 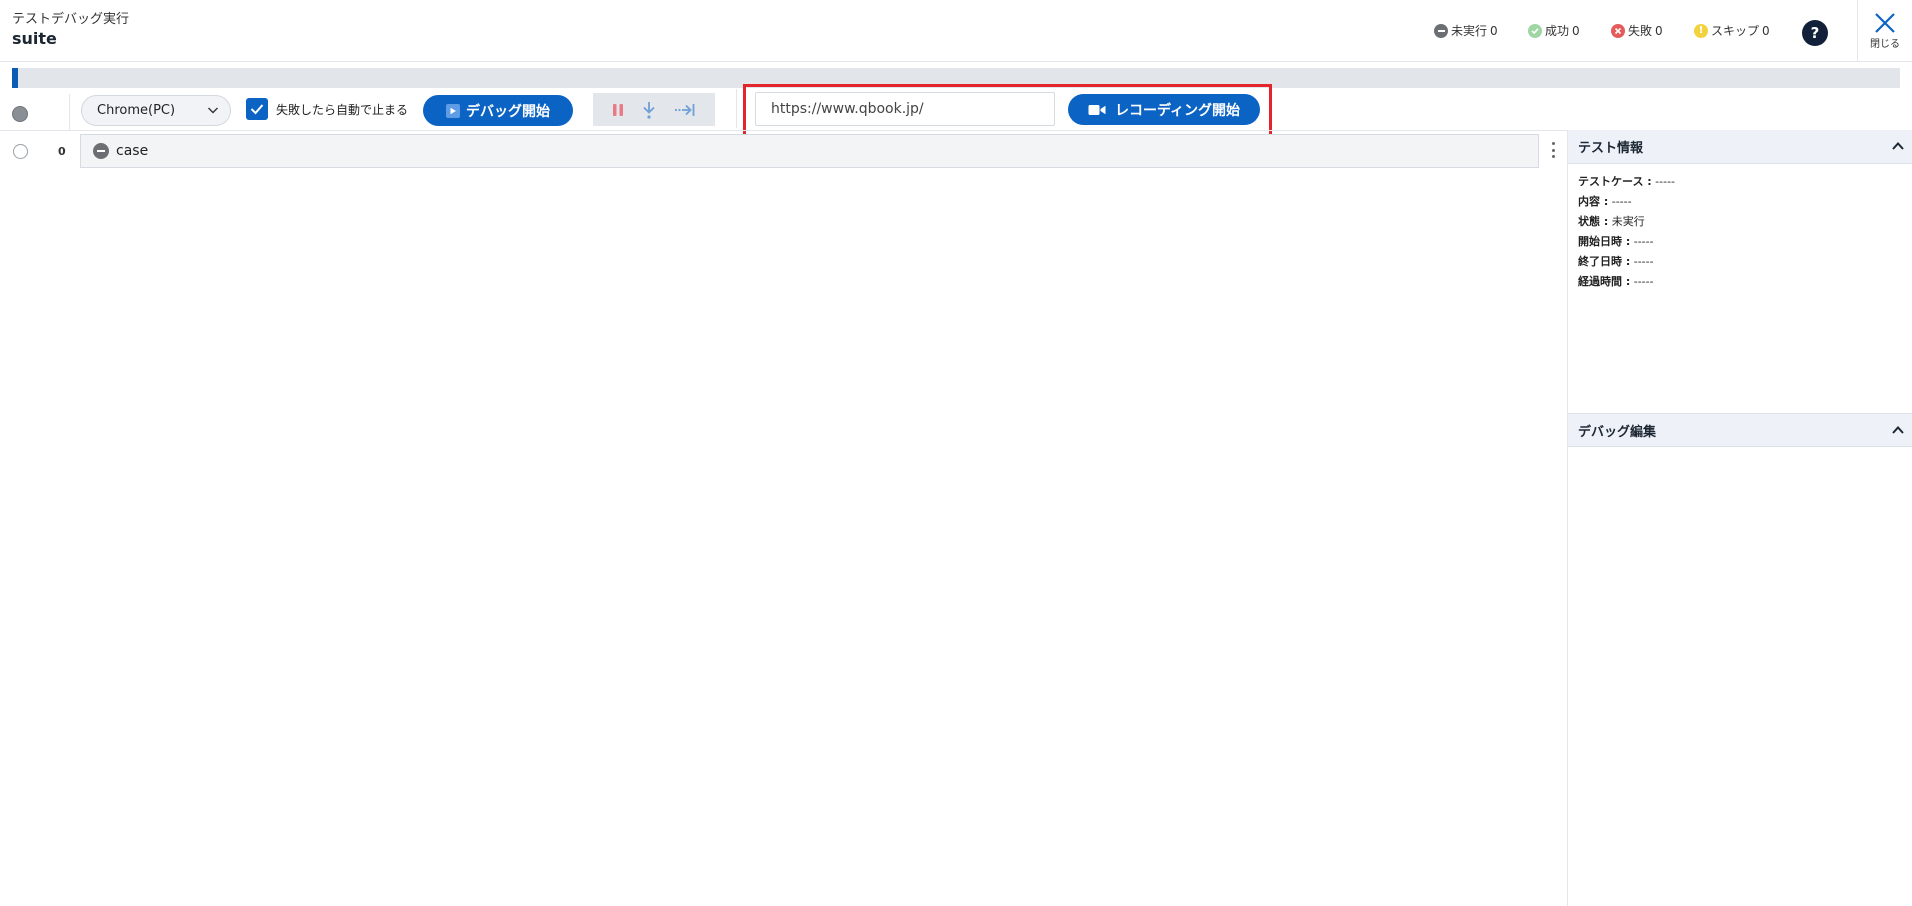 What do you see at coordinates (809, 151) in the screenshot?
I see `list-item-case: case` at bounding box center [809, 151].